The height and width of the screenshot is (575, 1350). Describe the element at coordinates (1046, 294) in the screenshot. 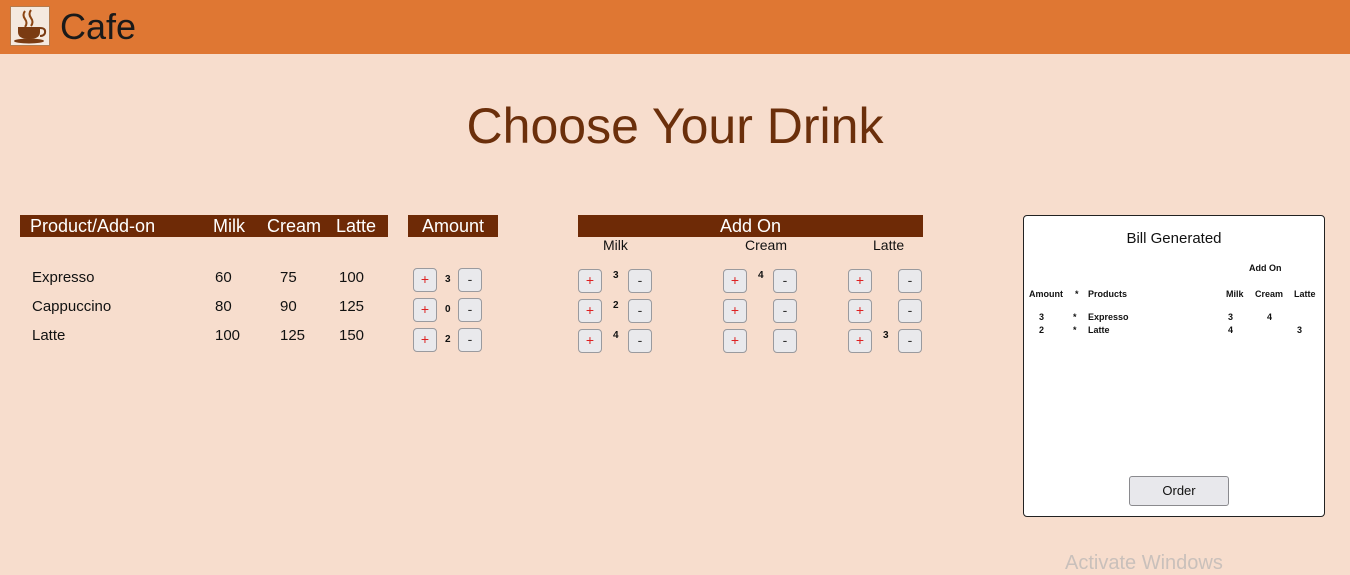

I see `bill-col-amount: Amount` at that location.